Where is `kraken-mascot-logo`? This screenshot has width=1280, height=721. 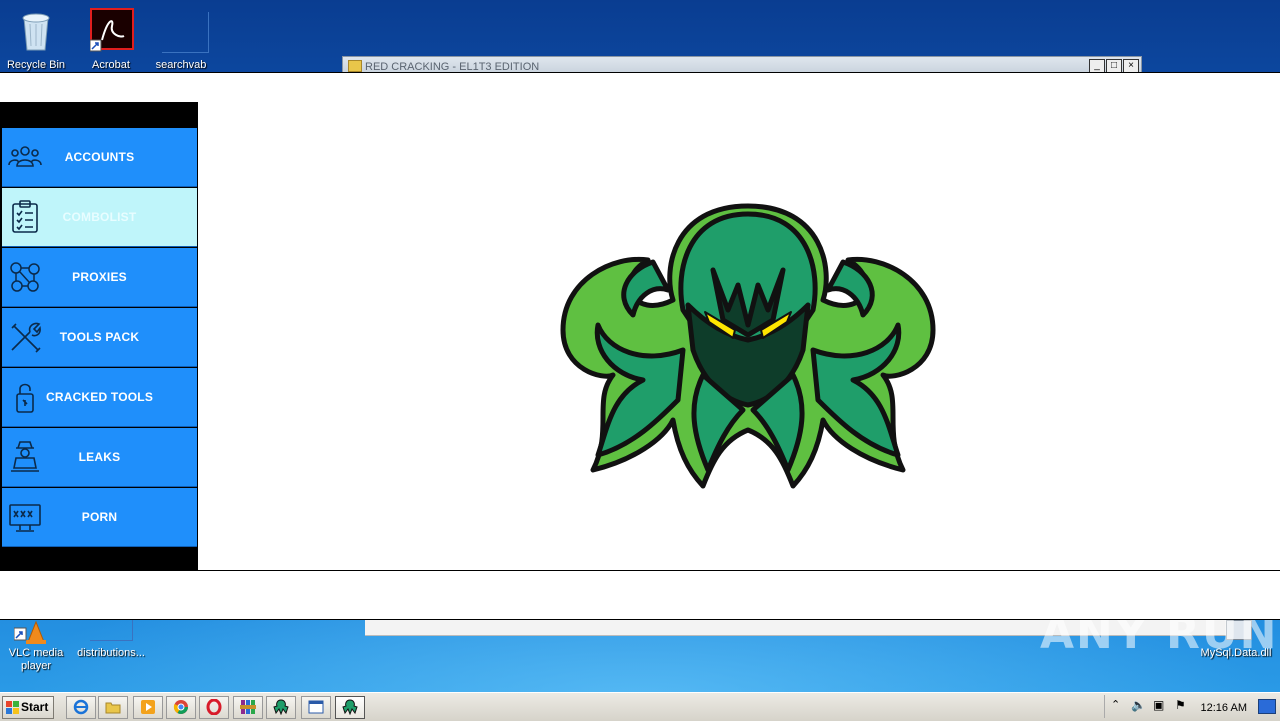 kraken-mascot-logo is located at coordinates (748, 346).